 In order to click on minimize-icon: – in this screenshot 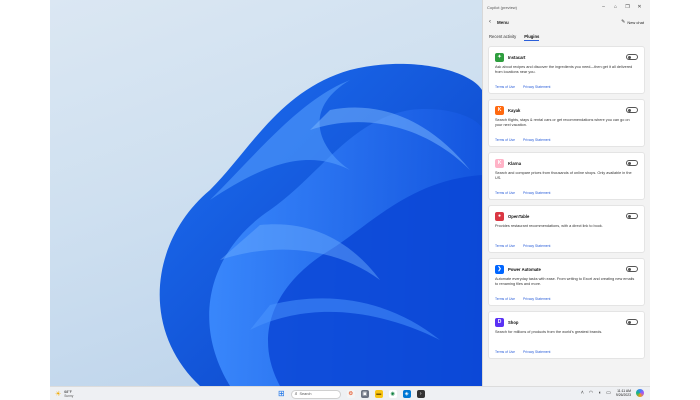, I will do `click(603, 7)`.